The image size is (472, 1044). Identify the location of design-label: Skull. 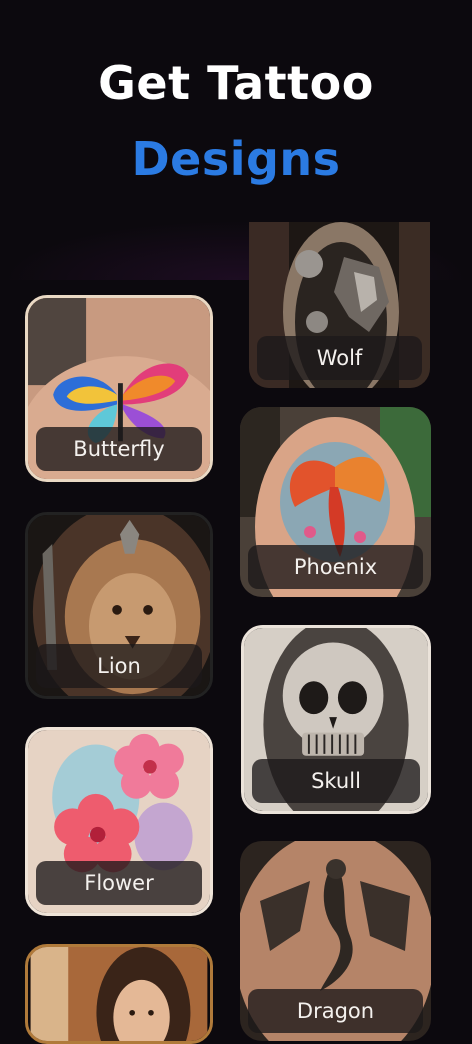
(336, 781).